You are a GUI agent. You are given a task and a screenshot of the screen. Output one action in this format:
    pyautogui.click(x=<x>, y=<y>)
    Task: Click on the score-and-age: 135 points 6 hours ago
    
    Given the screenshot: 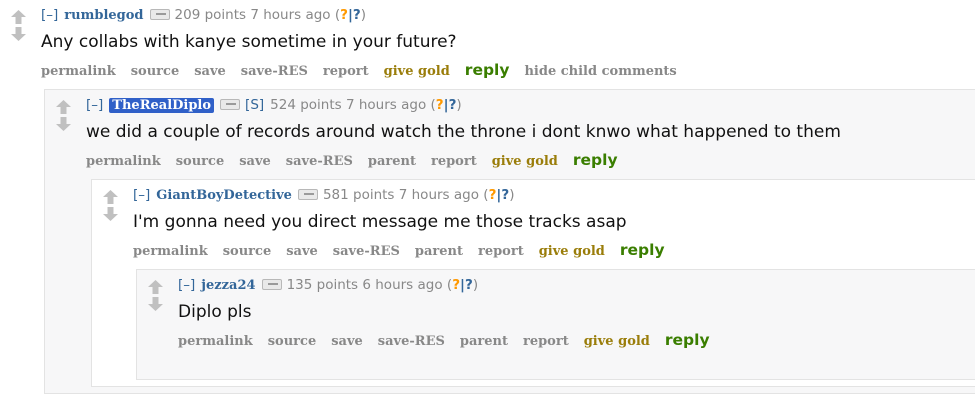 What is the action you would take?
    pyautogui.click(x=364, y=285)
    